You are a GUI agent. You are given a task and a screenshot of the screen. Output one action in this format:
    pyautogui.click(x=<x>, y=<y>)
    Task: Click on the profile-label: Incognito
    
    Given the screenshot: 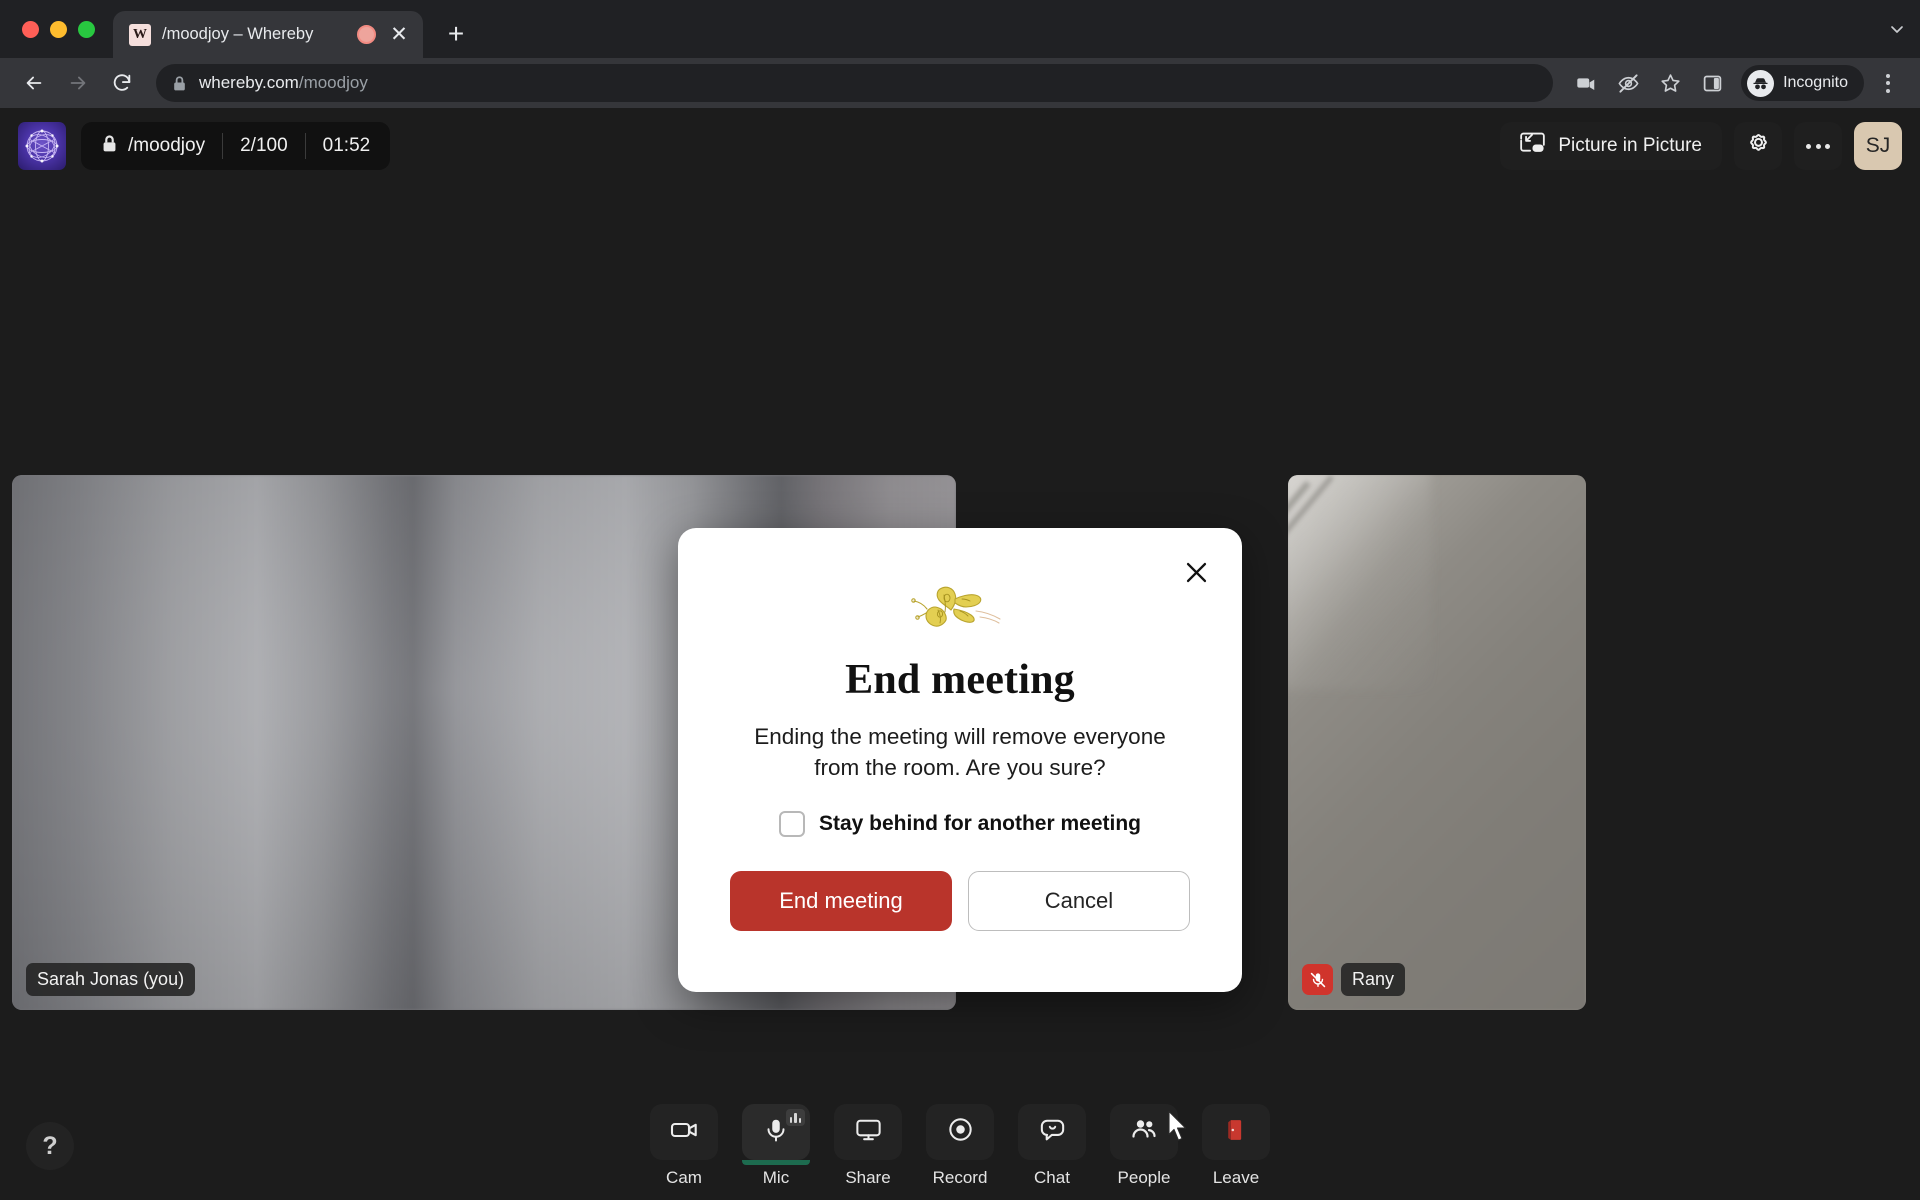 What is the action you would take?
    pyautogui.click(x=1815, y=82)
    